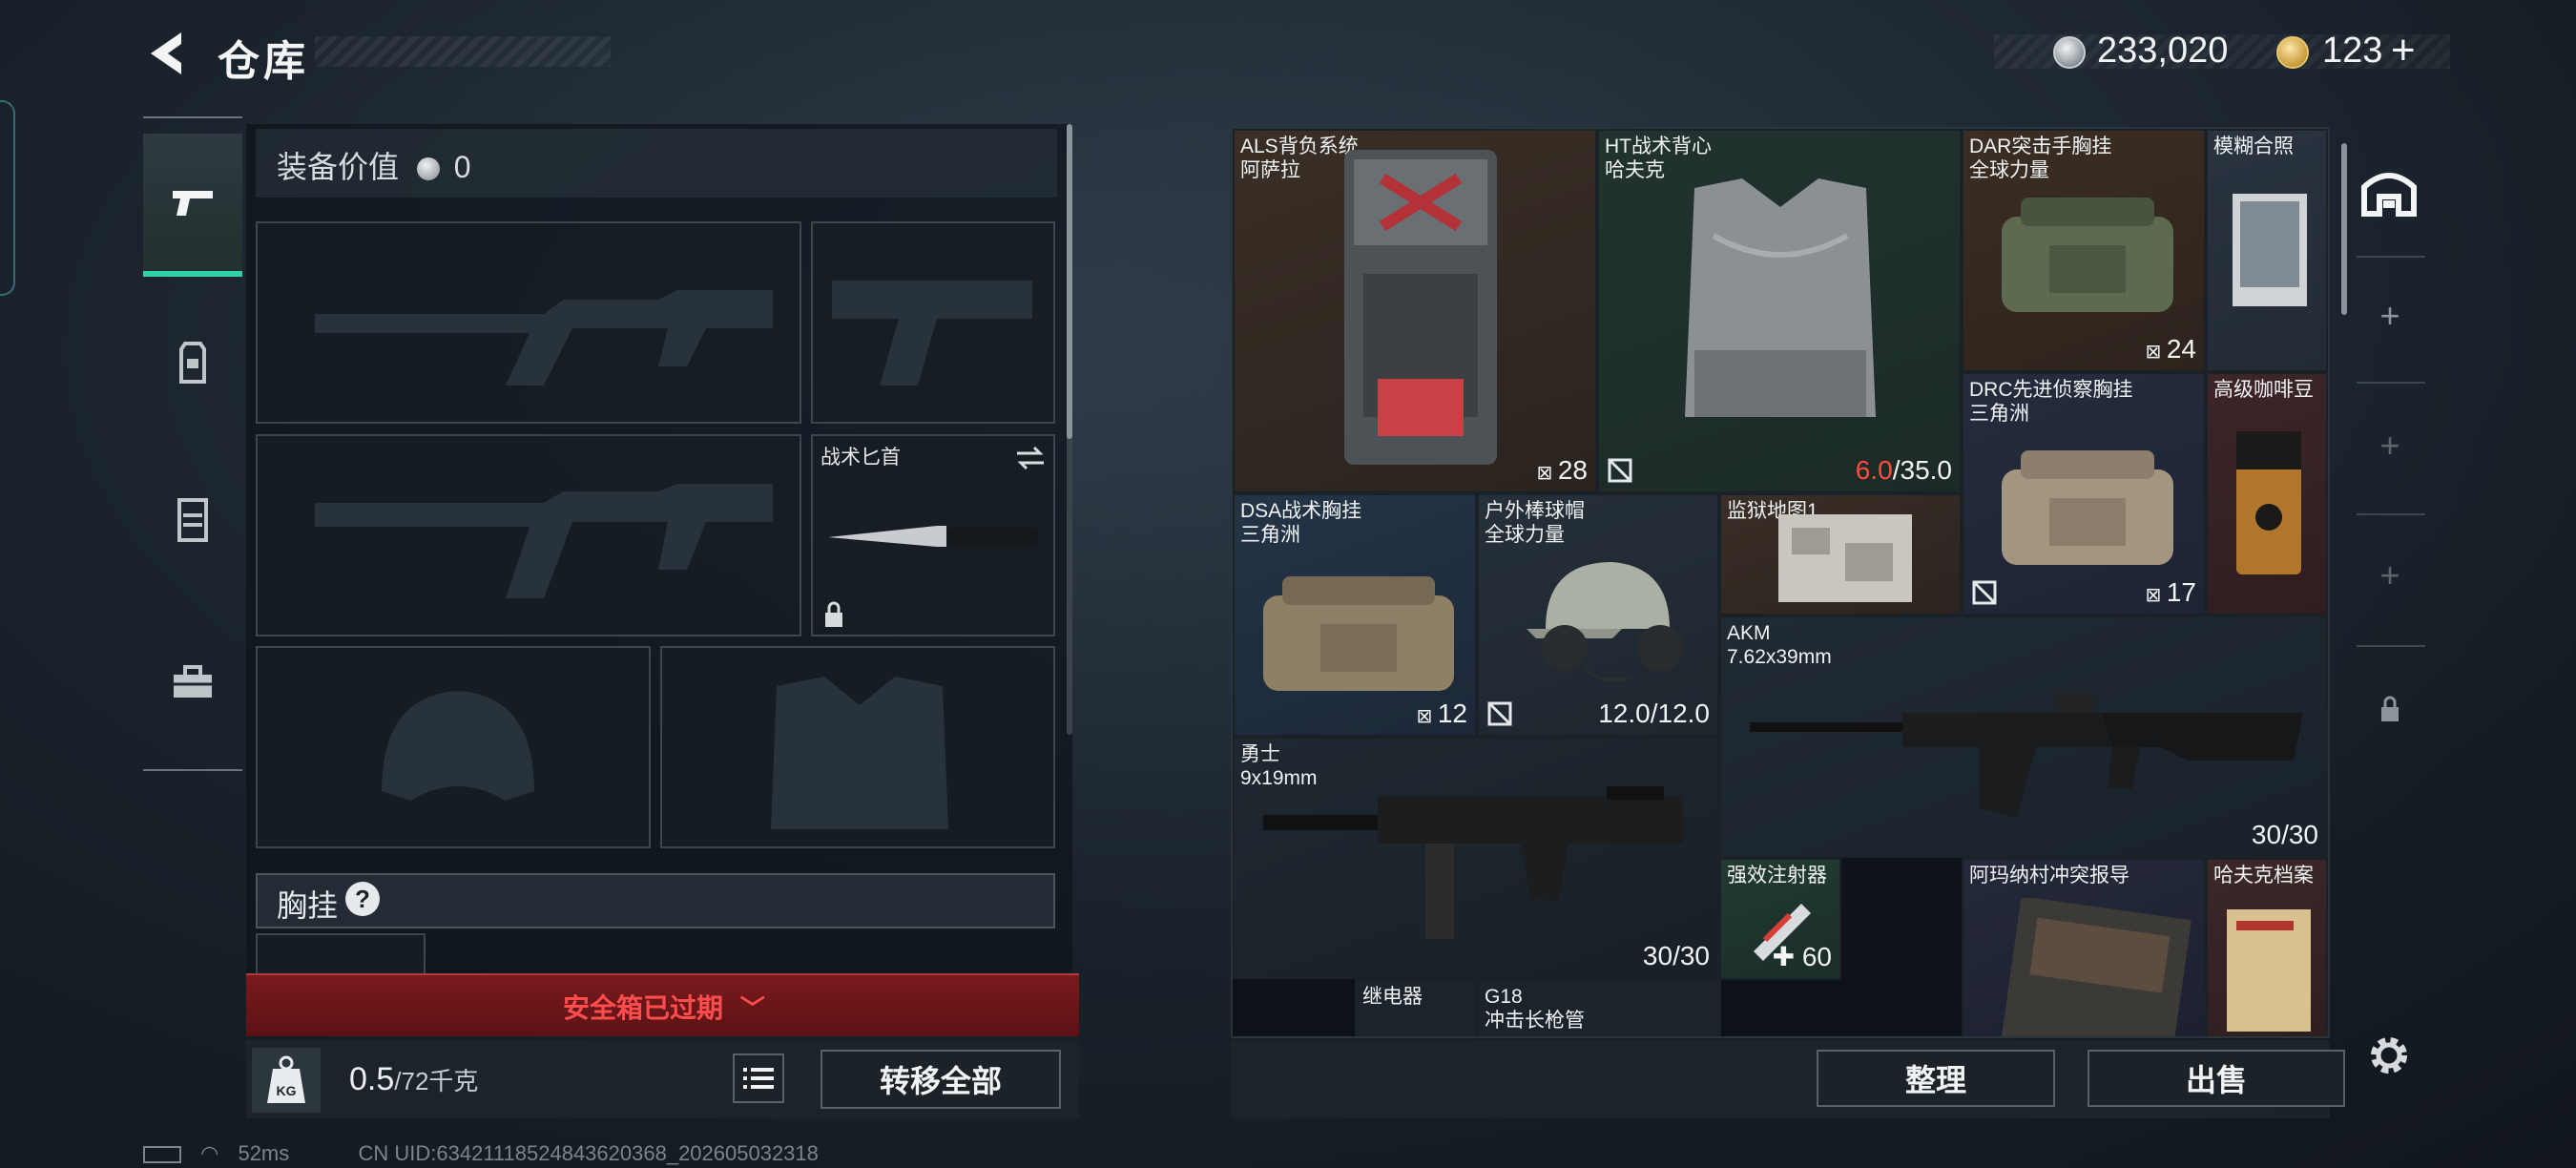 Image resolution: width=2576 pixels, height=1168 pixels. What do you see at coordinates (528, 322) in the screenshot?
I see `primary-weapon-slot` at bounding box center [528, 322].